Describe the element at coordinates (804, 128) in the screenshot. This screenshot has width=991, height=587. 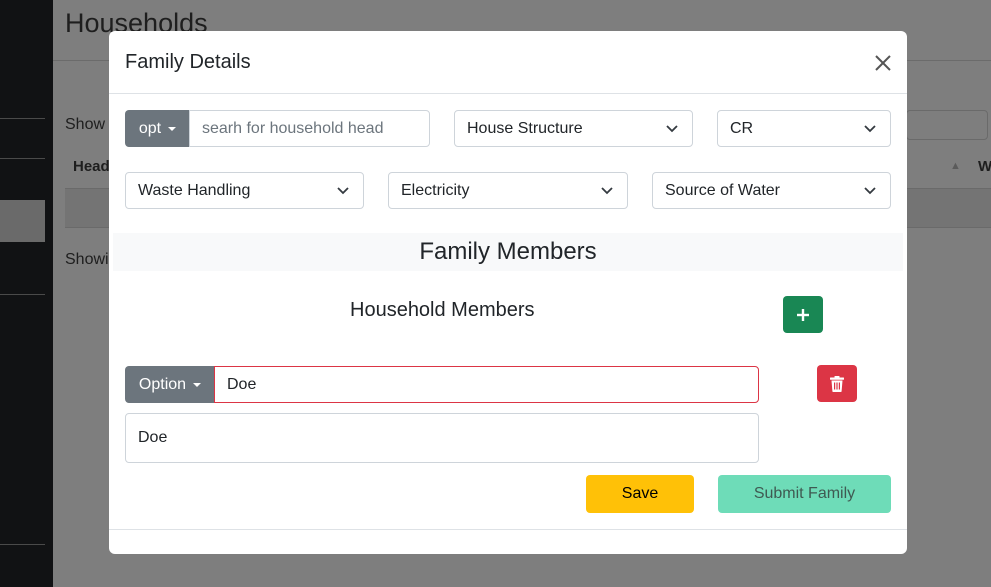
I see `cr-select: CR` at that location.